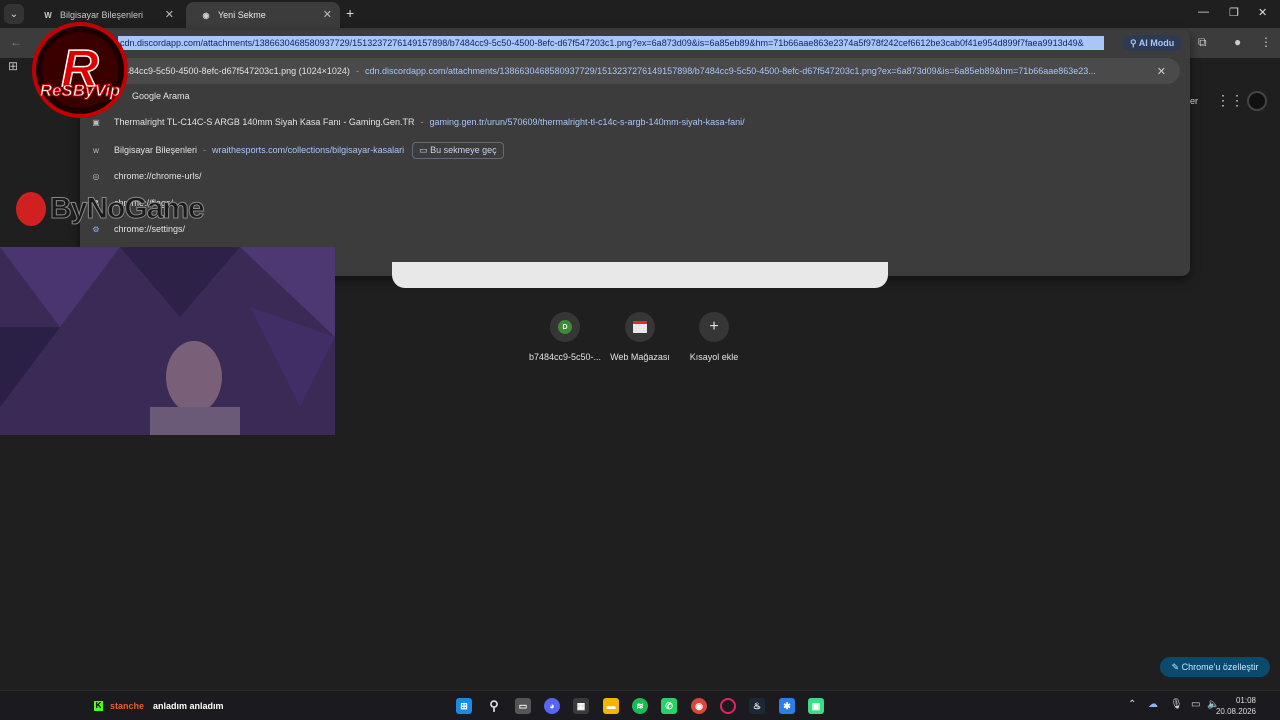 The width and height of the screenshot is (1280, 720). What do you see at coordinates (31, 209) in the screenshot?
I see `bynogame-mark-icon` at bounding box center [31, 209].